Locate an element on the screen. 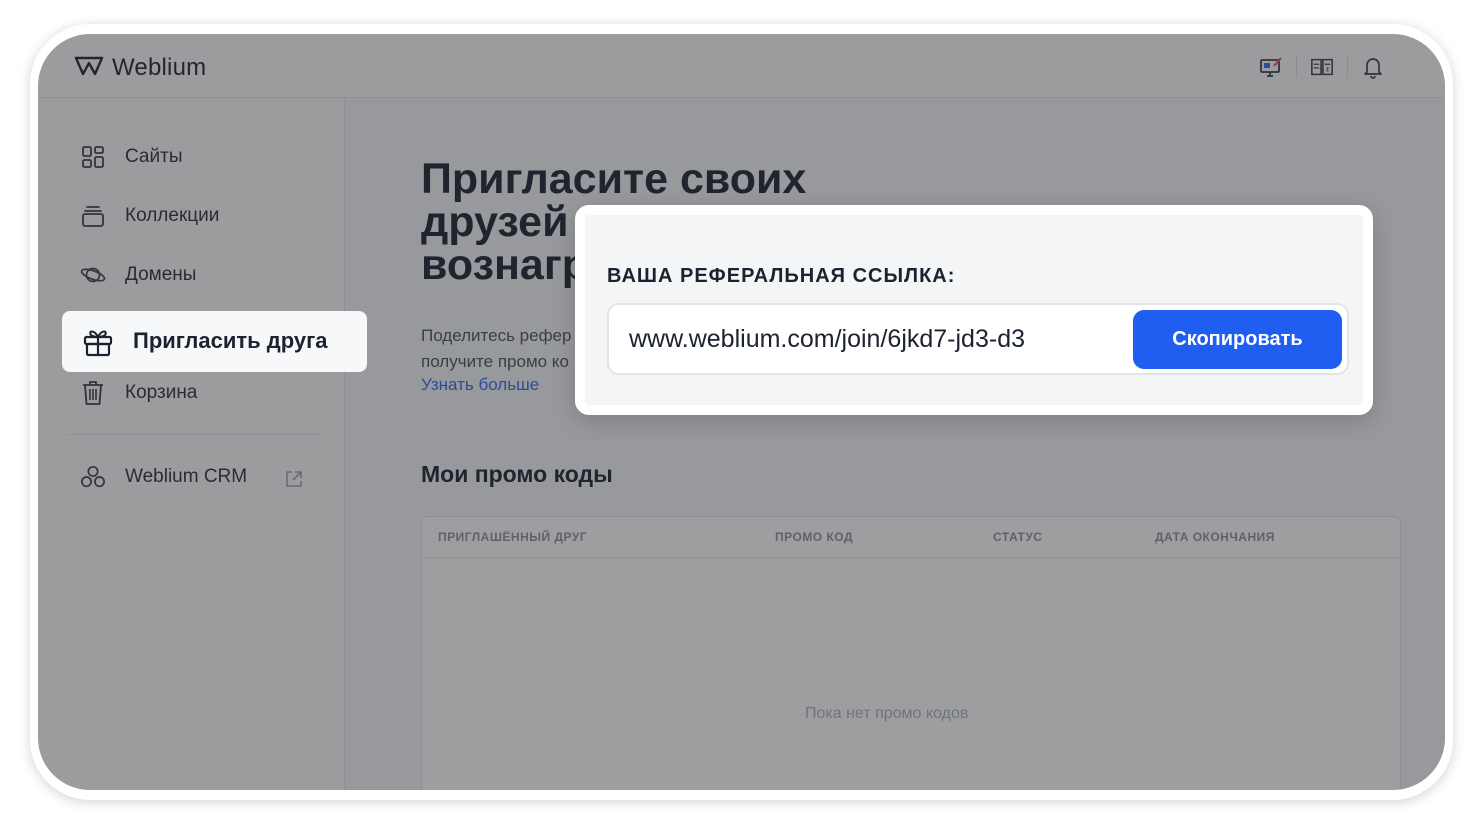  referral-link-label: ВАША РЕФЕРАЛЬНАЯ ССЫЛКА: is located at coordinates (781, 276).